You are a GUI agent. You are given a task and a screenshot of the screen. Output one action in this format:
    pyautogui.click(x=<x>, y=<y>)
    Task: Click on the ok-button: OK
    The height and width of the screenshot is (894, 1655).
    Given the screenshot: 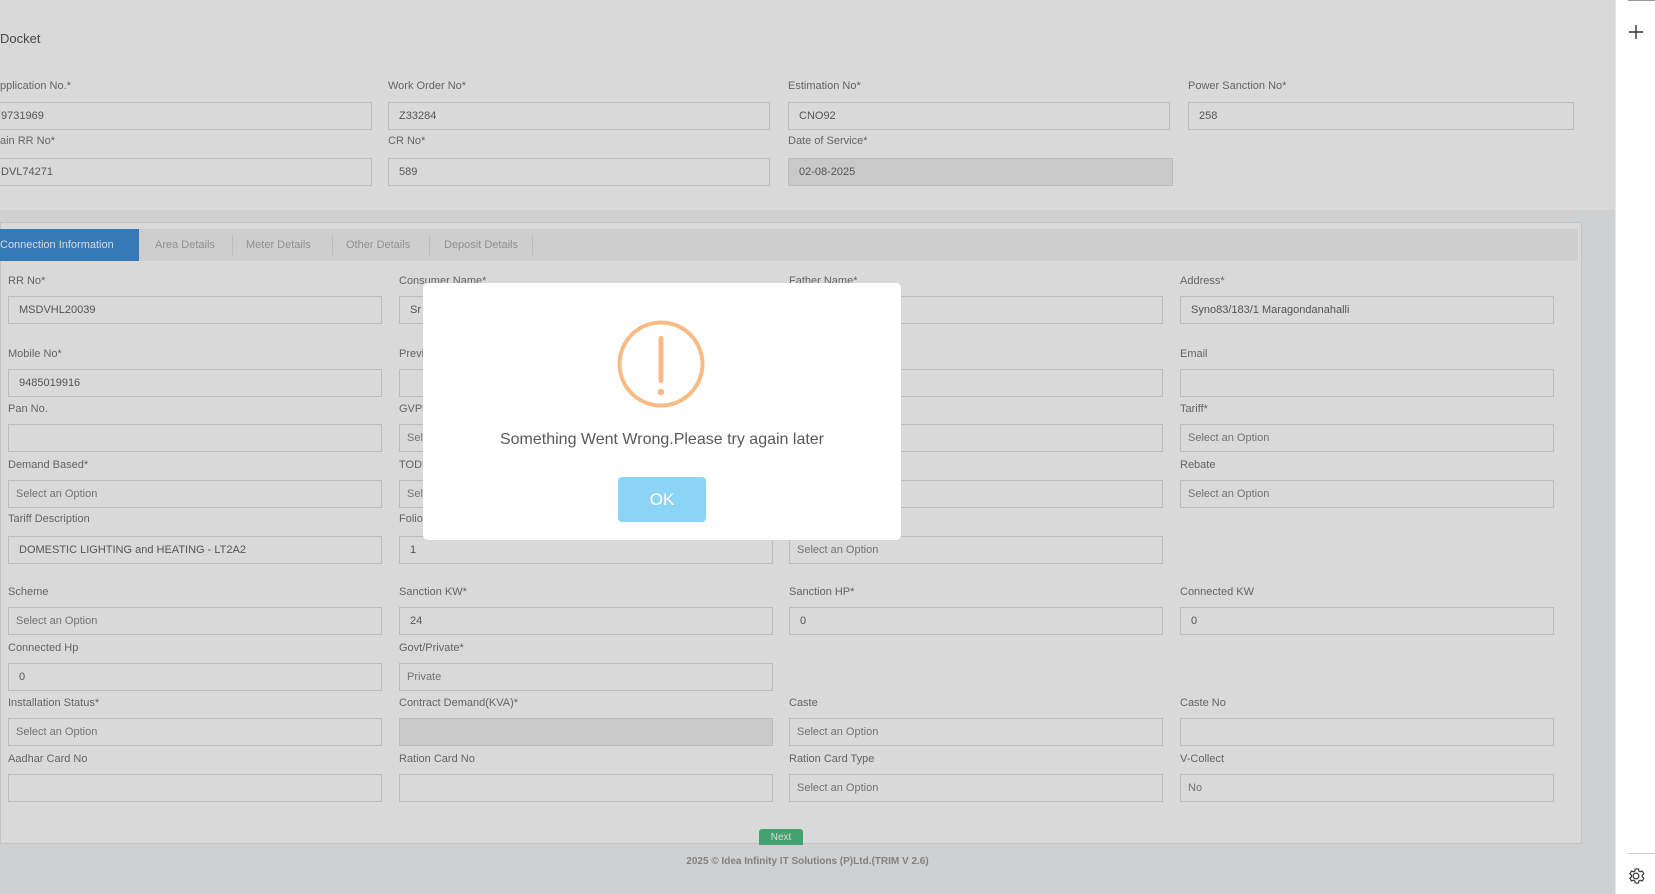 What is the action you would take?
    pyautogui.click(x=662, y=499)
    